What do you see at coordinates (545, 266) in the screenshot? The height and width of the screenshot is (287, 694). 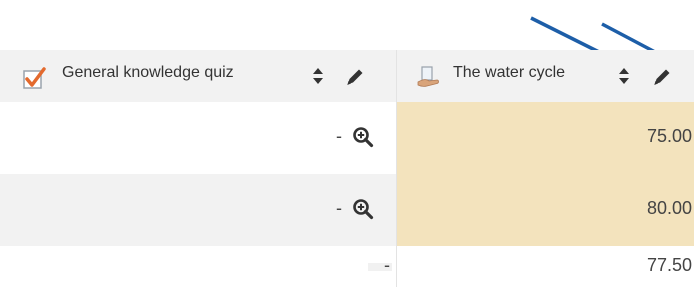 I see `lesson-average-cell: 77.50` at bounding box center [545, 266].